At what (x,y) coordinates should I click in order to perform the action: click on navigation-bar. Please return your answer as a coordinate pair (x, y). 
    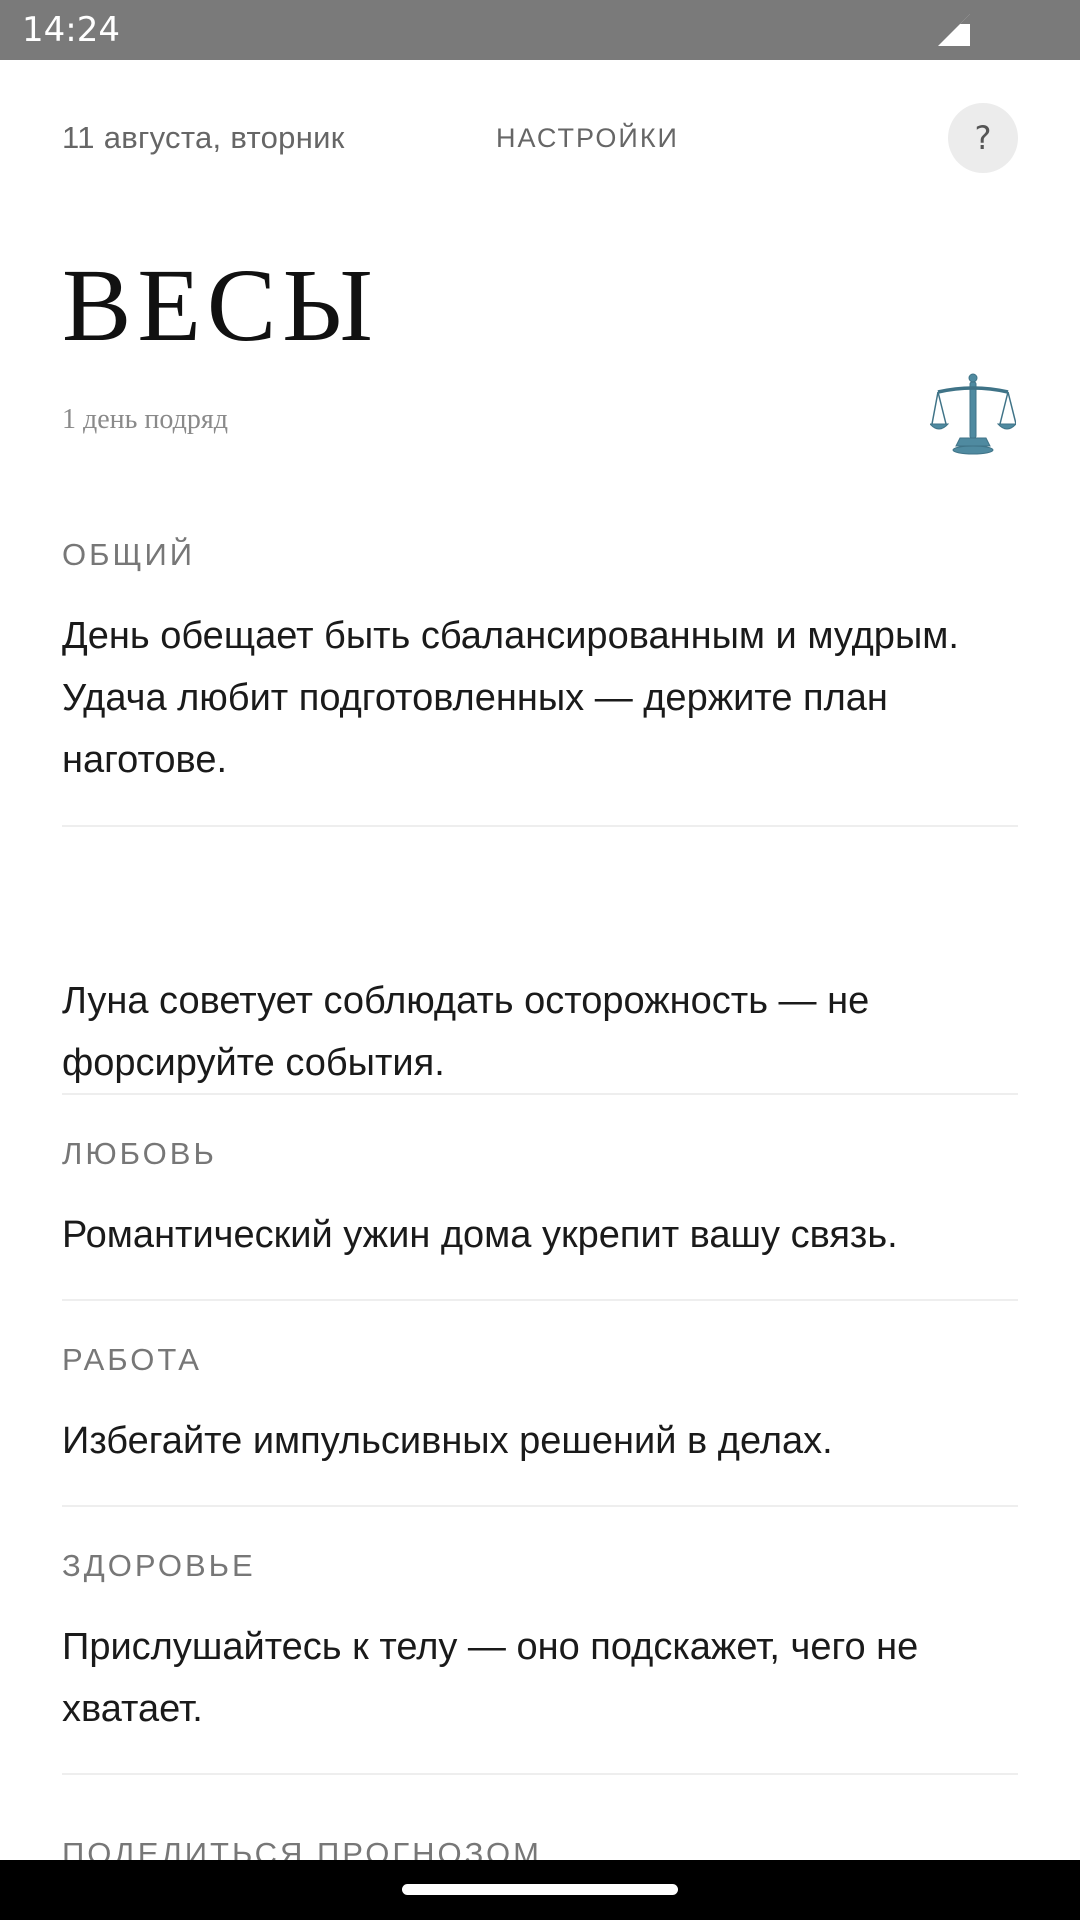
    Looking at the image, I should click on (540, 1890).